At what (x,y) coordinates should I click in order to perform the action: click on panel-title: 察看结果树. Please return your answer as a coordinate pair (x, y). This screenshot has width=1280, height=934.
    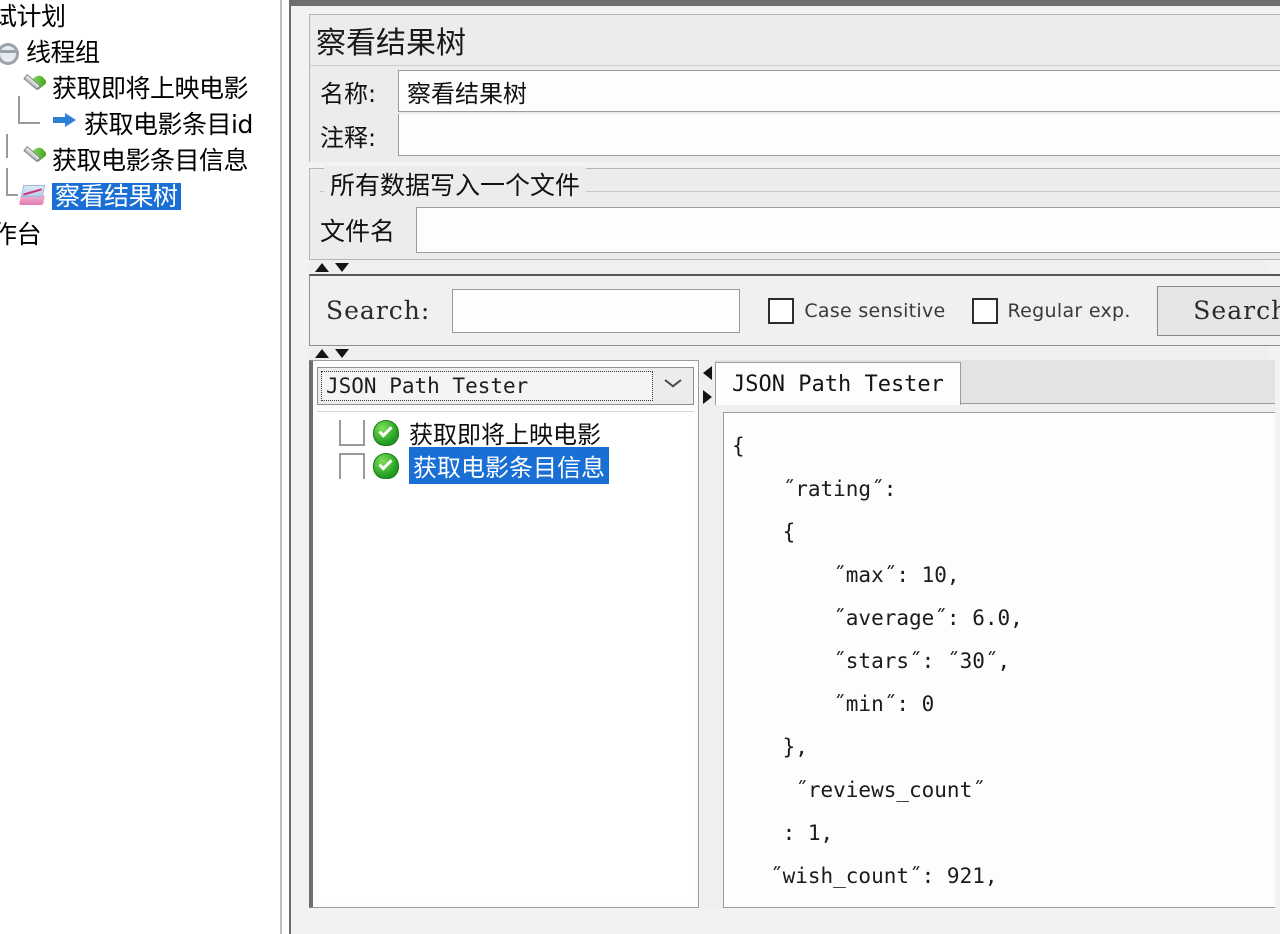
    Looking at the image, I should click on (794, 40).